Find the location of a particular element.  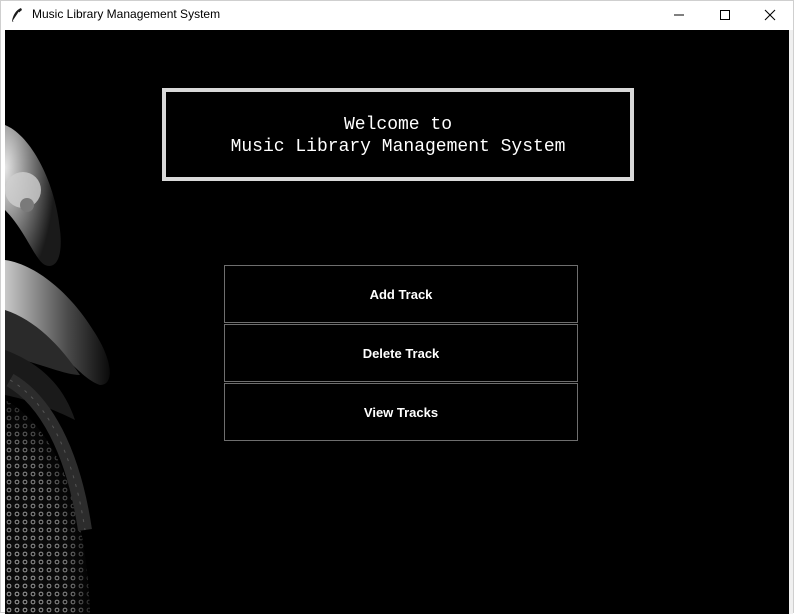

window-edge is located at coordinates (791, 322).